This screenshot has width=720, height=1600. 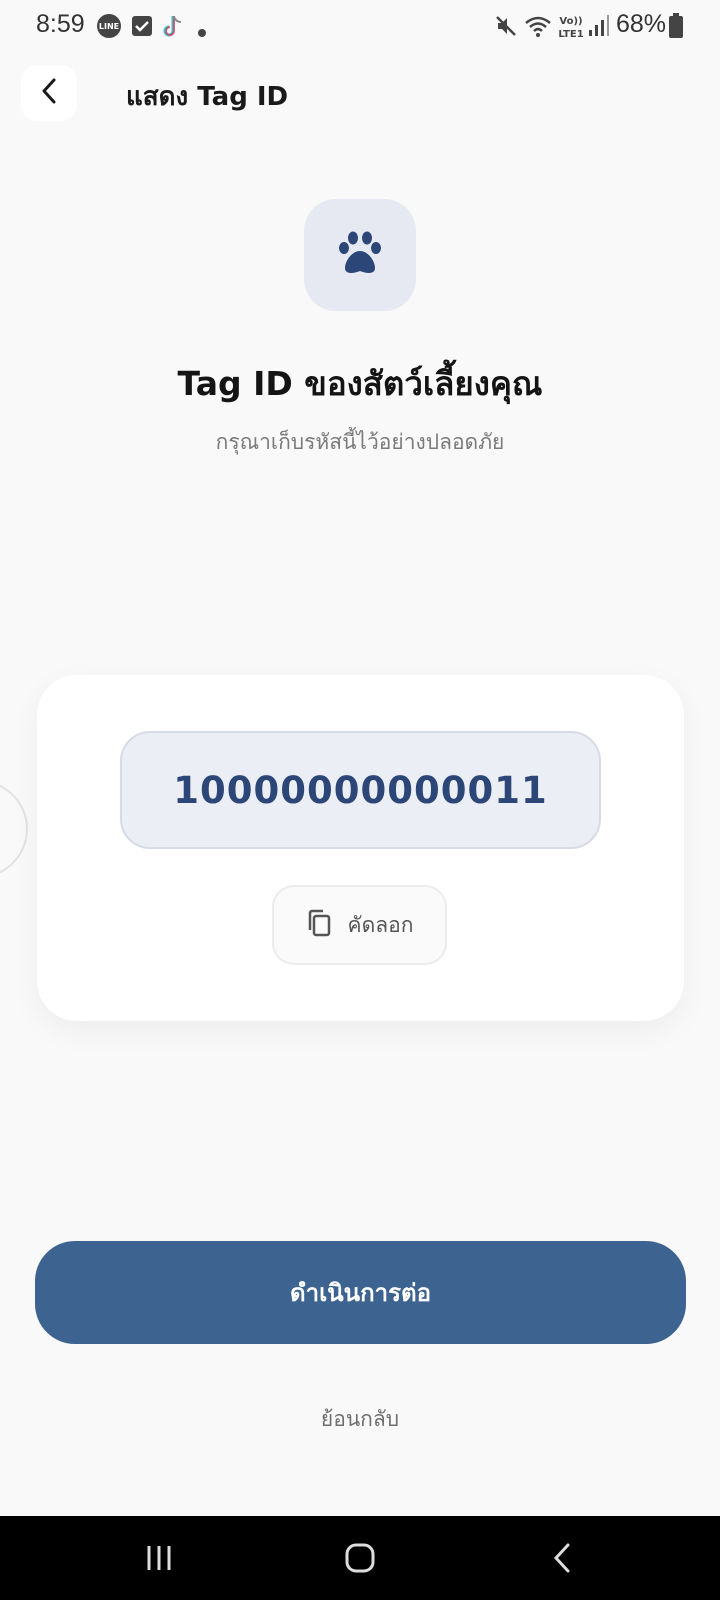 What do you see at coordinates (142, 28) in the screenshot?
I see `checkbox-icon` at bounding box center [142, 28].